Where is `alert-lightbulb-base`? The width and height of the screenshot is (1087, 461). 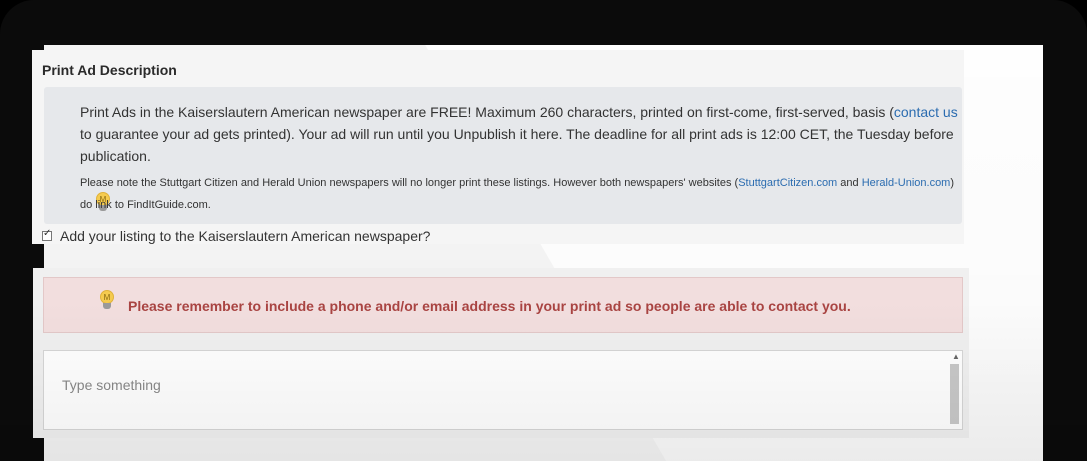 alert-lightbulb-base is located at coordinates (107, 306).